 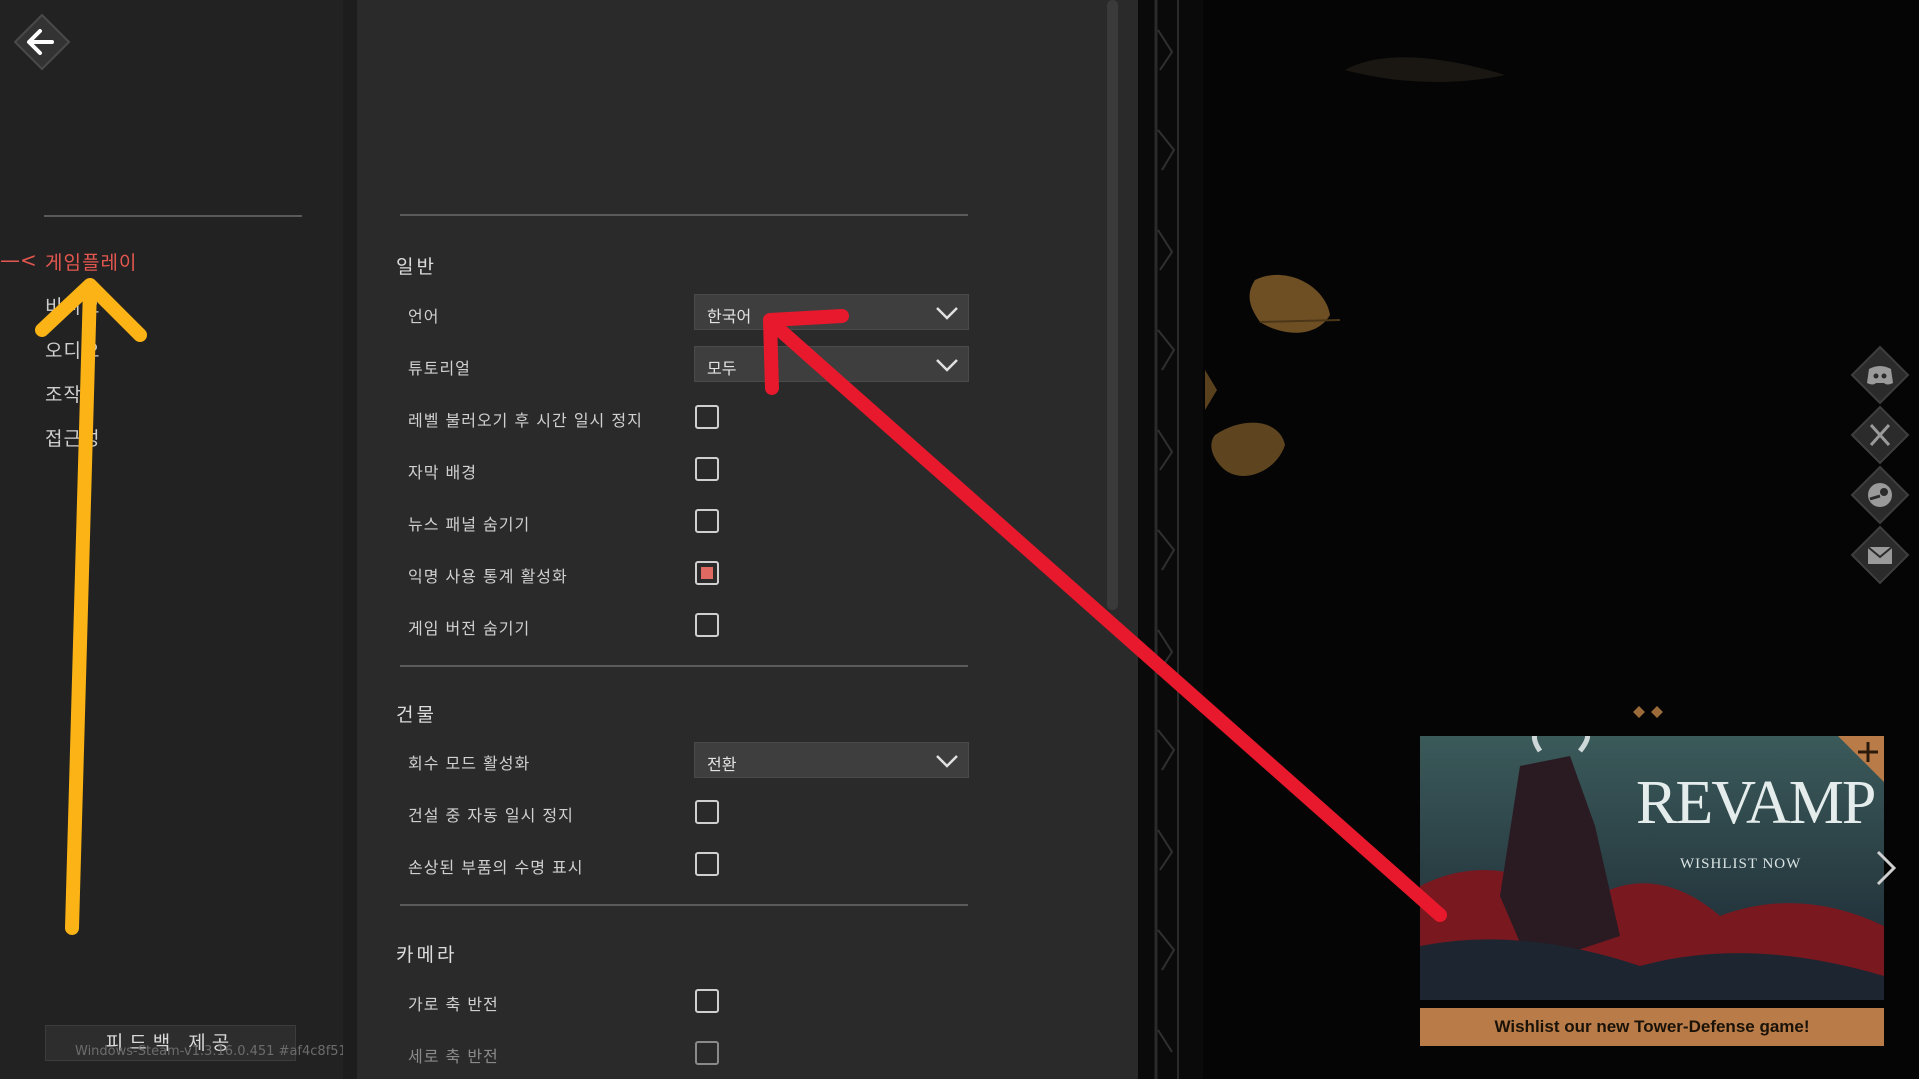 What do you see at coordinates (1425, 69) in the screenshot?
I see `leaf-decoration-faint` at bounding box center [1425, 69].